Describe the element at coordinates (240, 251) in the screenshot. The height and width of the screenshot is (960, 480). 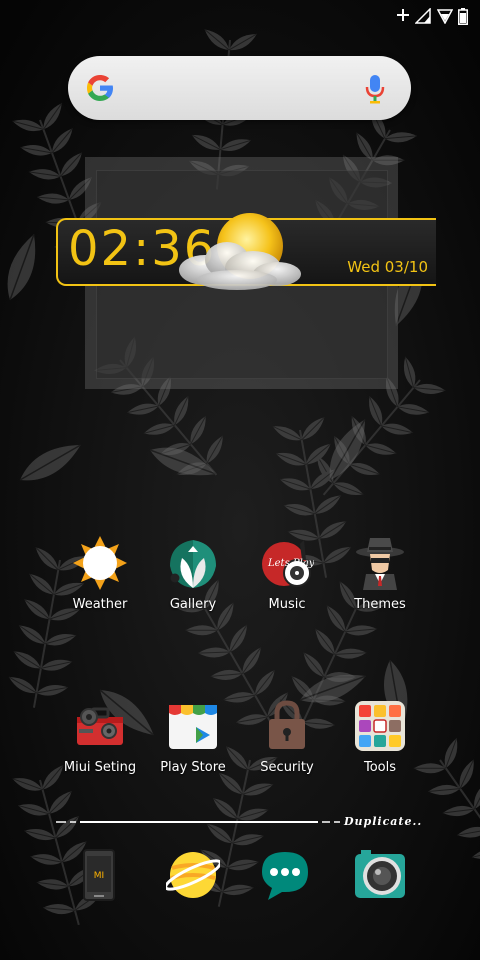
I see `partly-cloudy-icon` at that location.